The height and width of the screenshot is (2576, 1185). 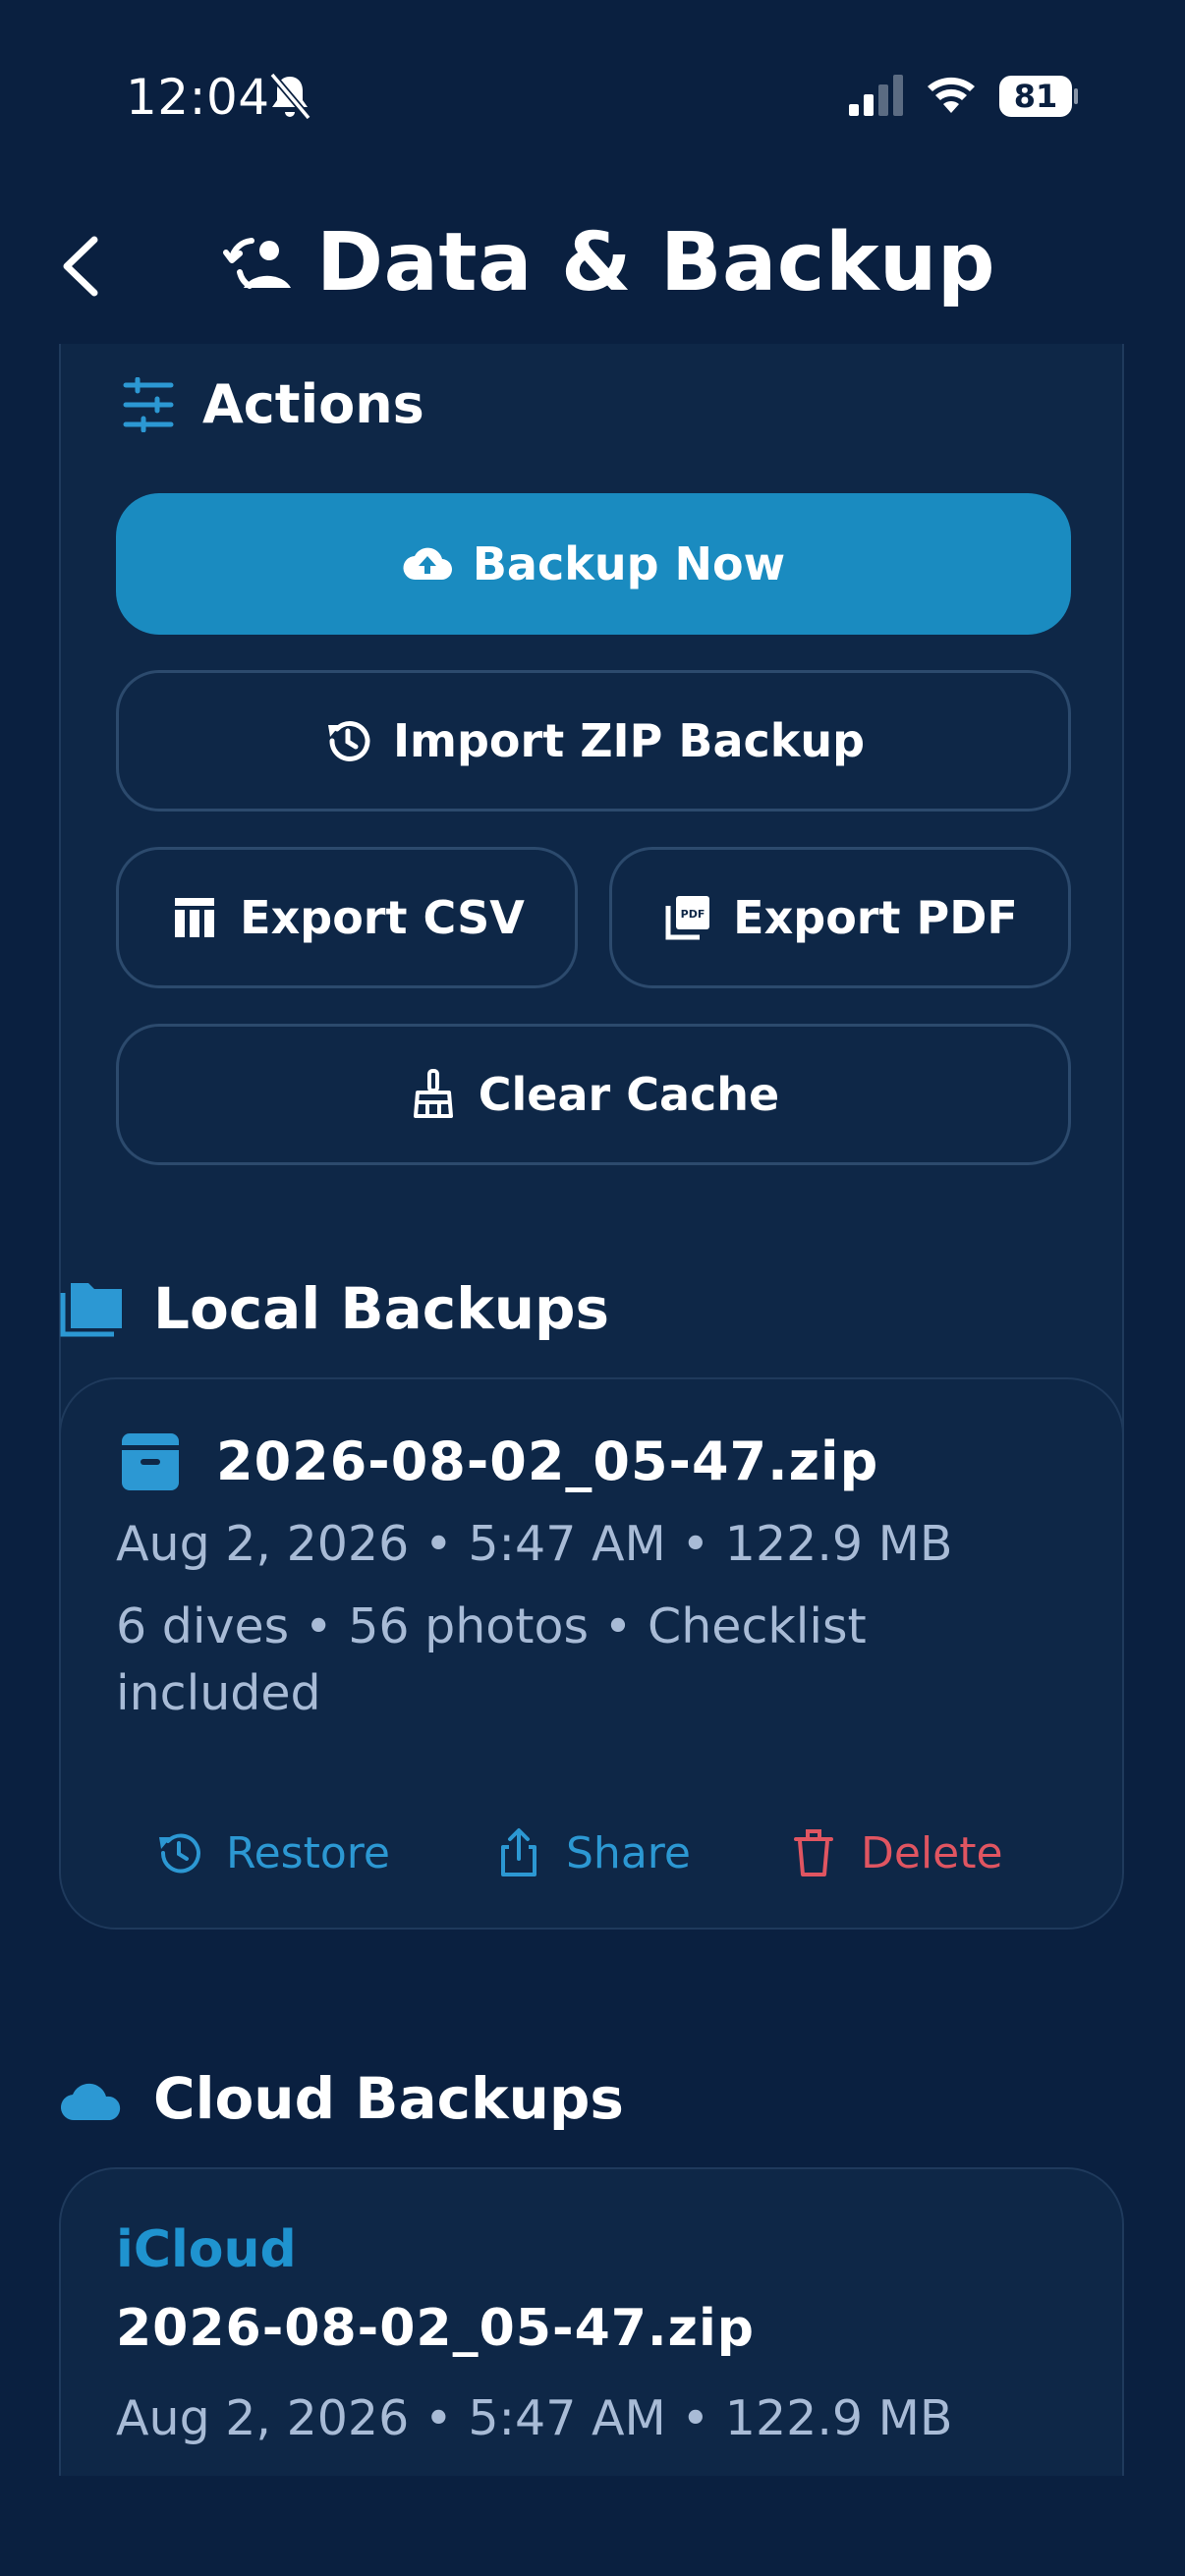 What do you see at coordinates (207, 2249) in the screenshot?
I see `cloud-provider: iCloud` at bounding box center [207, 2249].